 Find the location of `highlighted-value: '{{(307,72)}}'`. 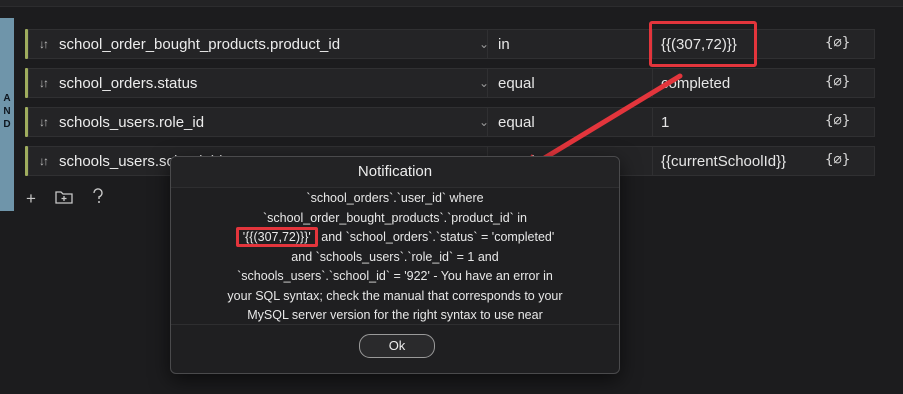

highlighted-value: '{{(307,72)}}' is located at coordinates (276, 237).